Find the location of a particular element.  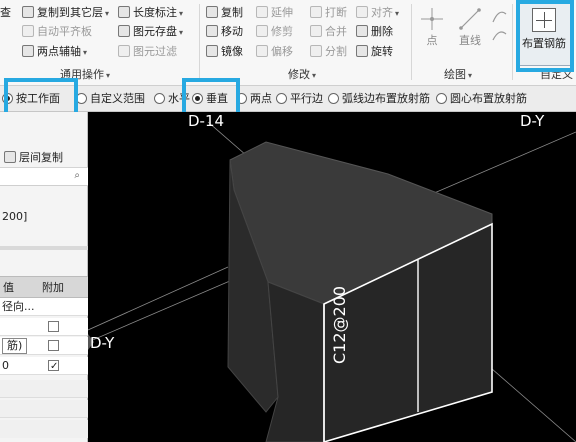

property-table-header: 值 附加 is located at coordinates (44, 287).